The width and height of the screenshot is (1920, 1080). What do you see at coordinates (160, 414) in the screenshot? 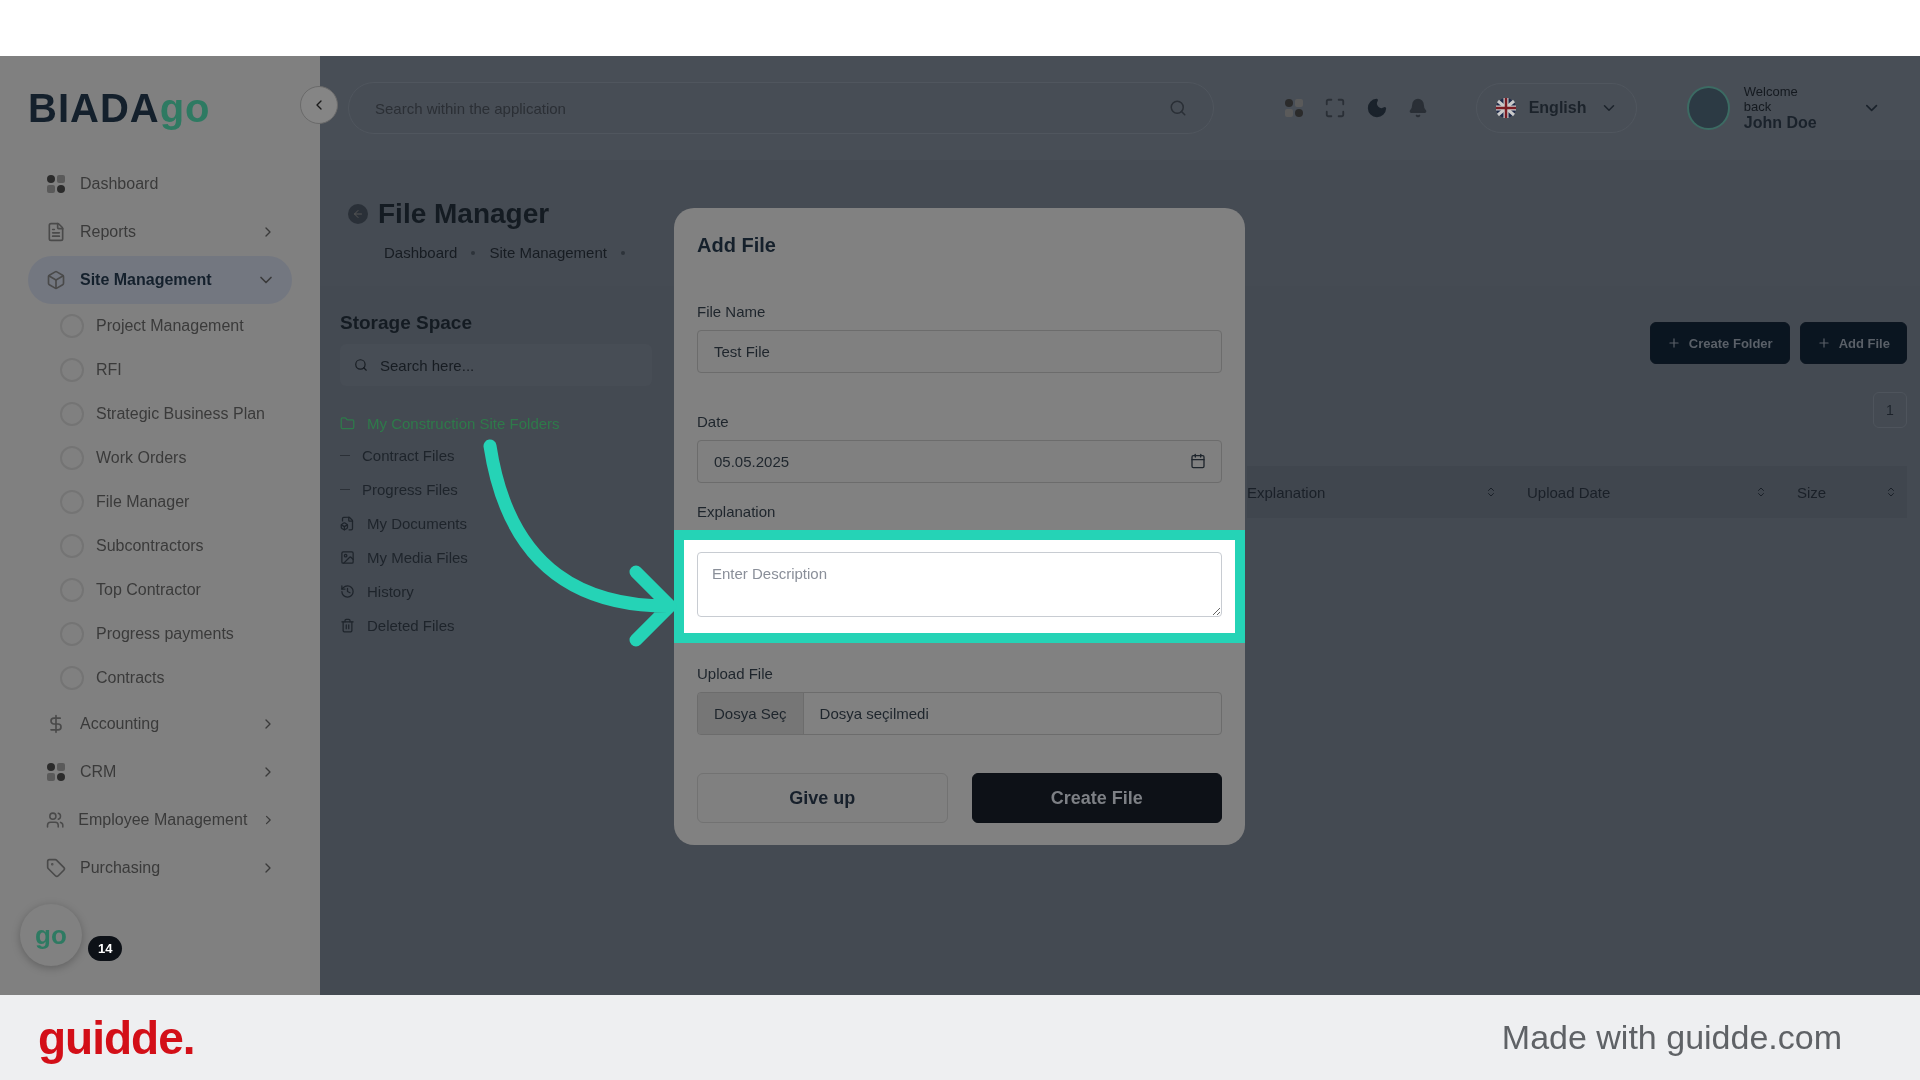
I see `sidebar-subitem: Strategic Business Plan` at bounding box center [160, 414].